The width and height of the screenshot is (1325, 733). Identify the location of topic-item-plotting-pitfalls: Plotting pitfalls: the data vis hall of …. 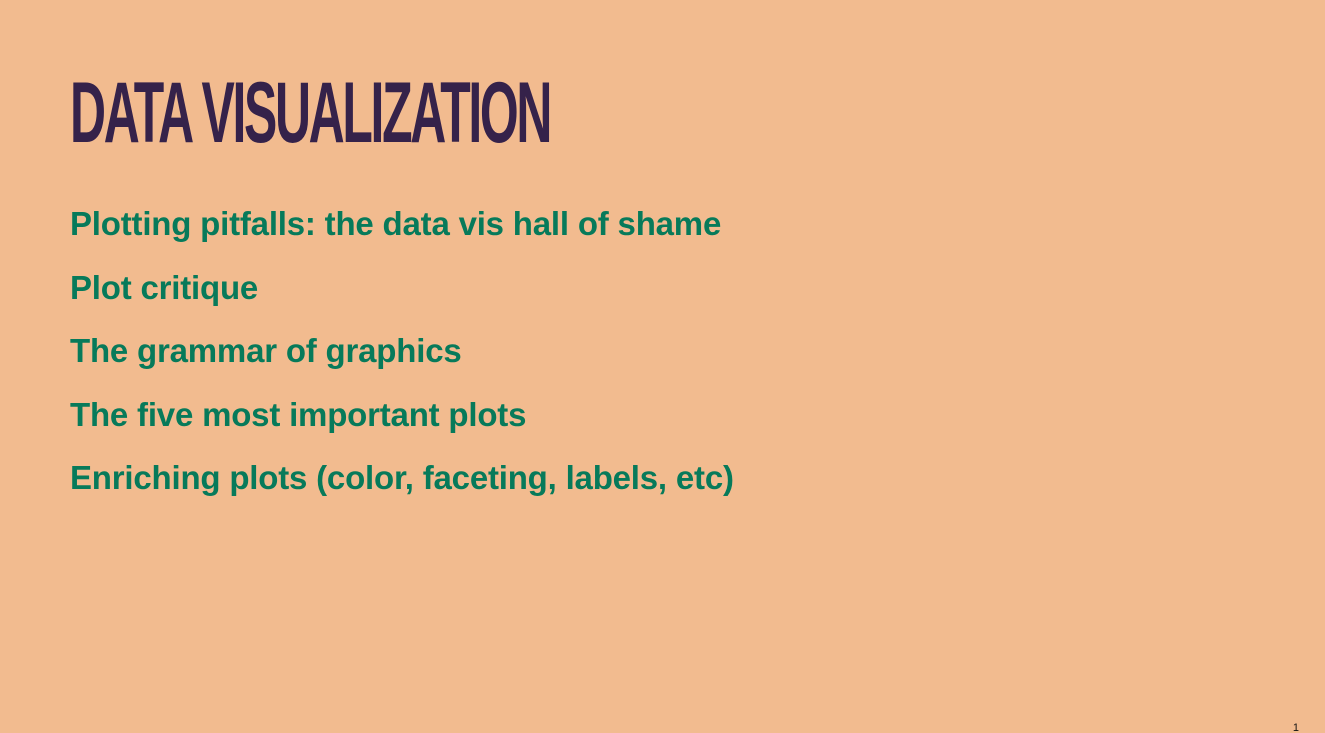
(396, 223).